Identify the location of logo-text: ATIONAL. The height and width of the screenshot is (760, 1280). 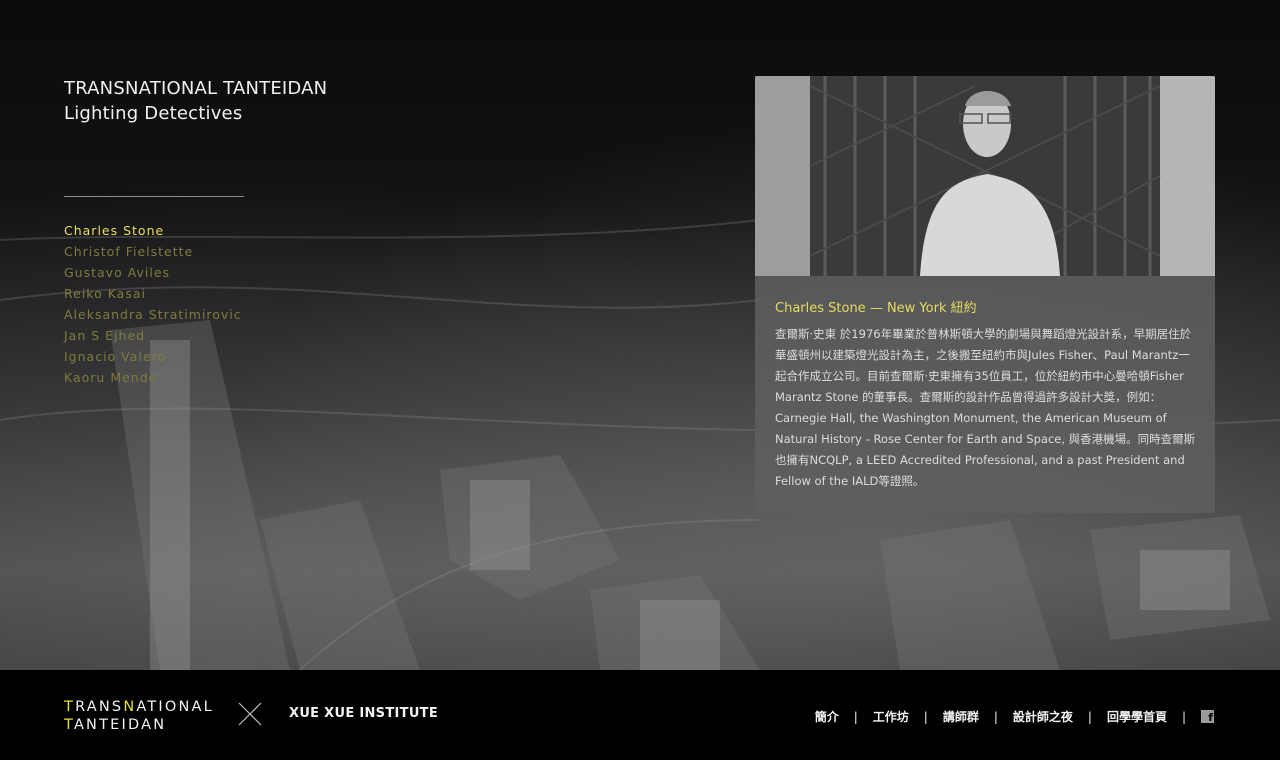
(175, 707).